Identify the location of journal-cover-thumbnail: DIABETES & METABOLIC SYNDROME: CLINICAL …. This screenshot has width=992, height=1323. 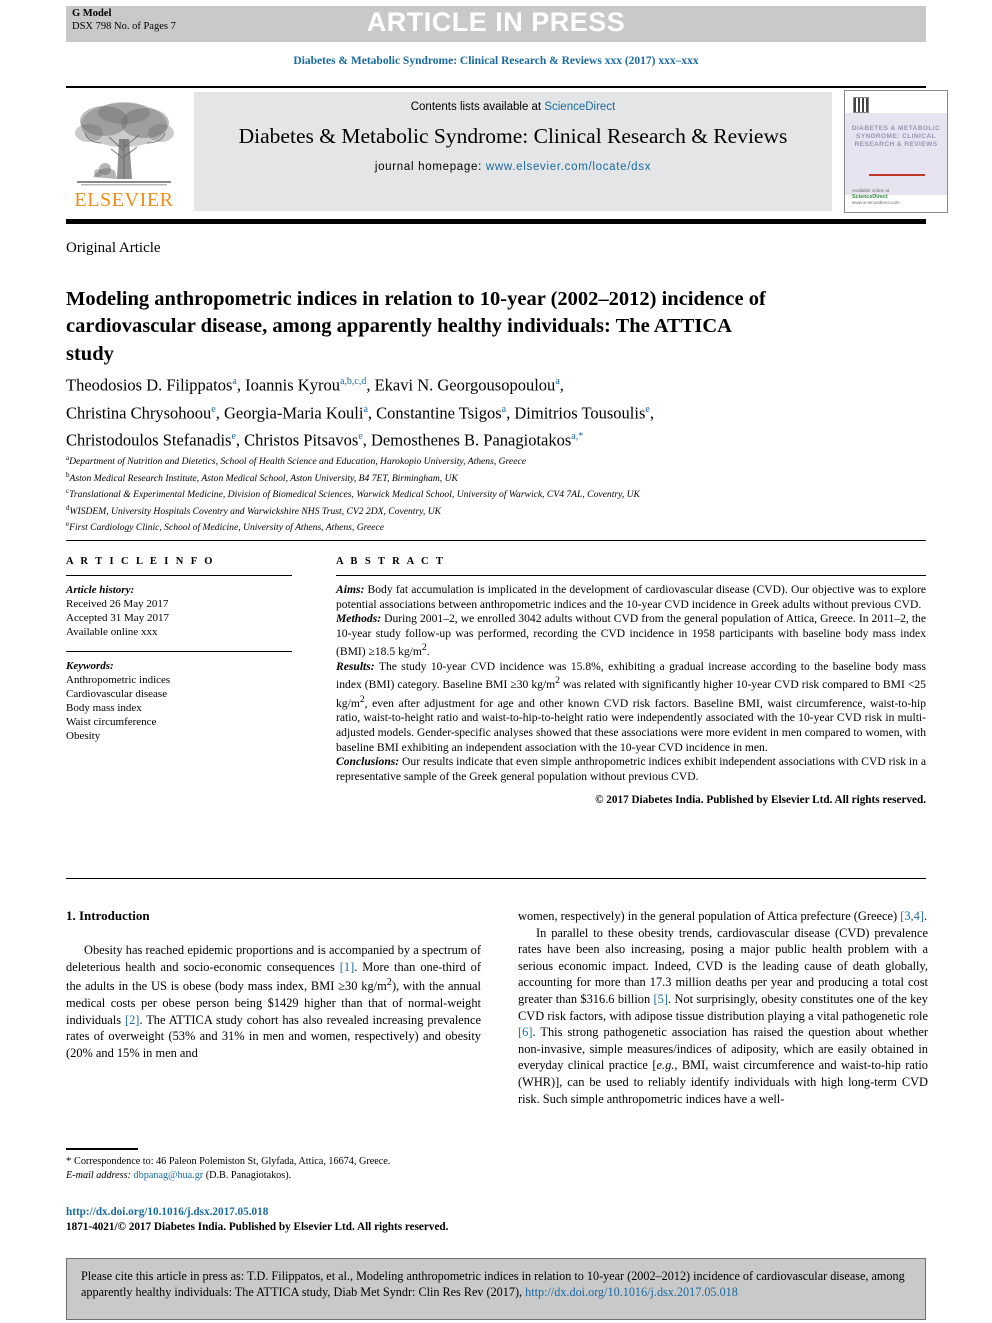
(896, 151).